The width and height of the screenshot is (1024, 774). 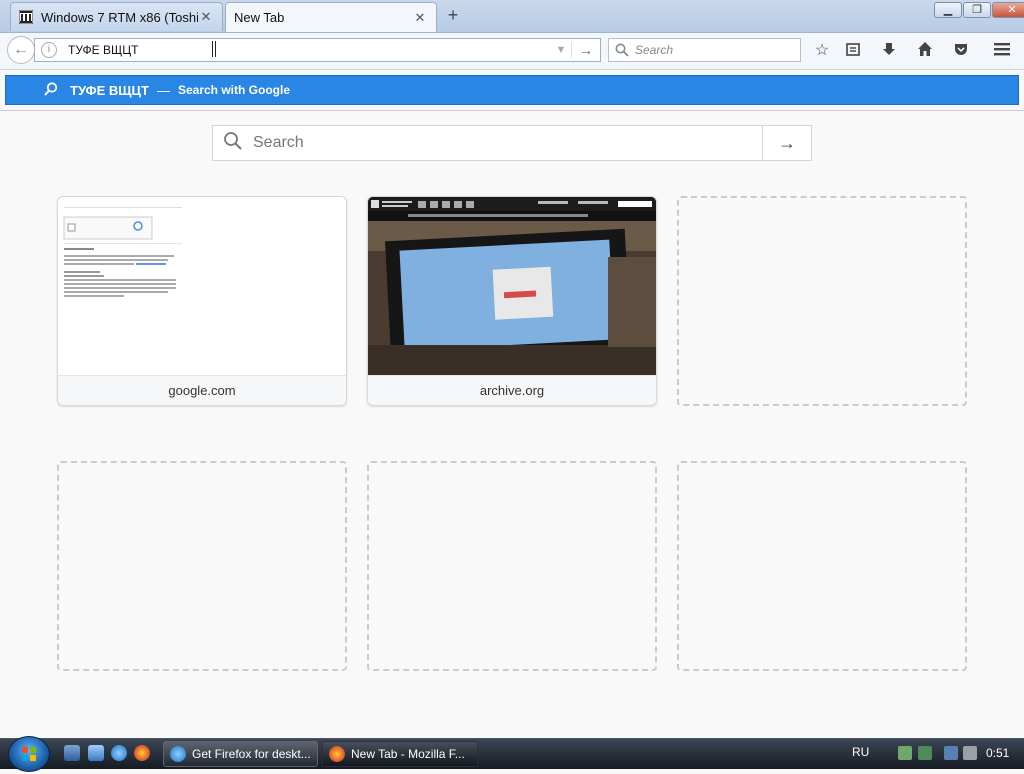 I want to click on downloads-icon, so click(x=889, y=51).